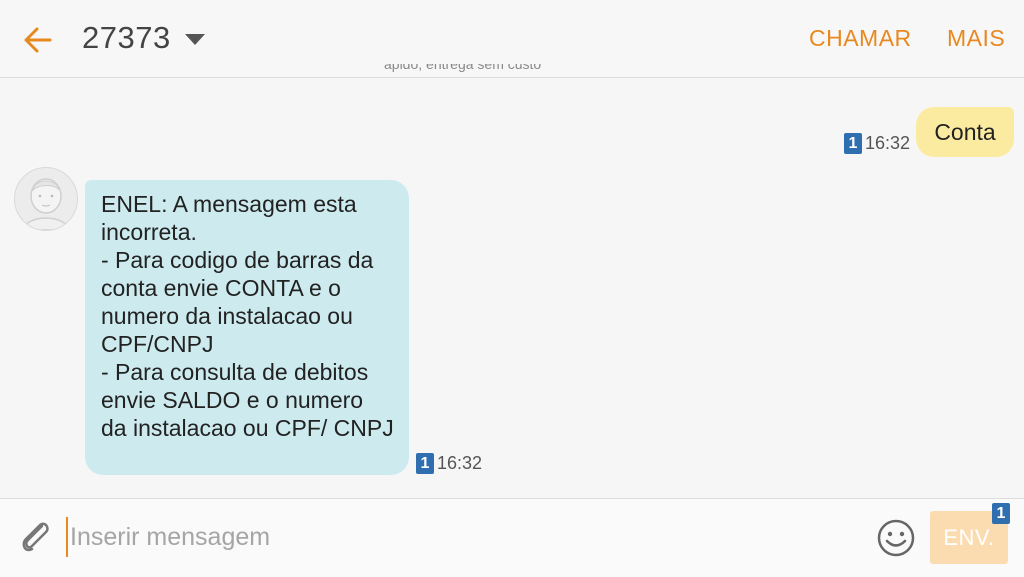  Describe the element at coordinates (860, 38) in the screenshot. I see `call-button: CHAMAR` at that location.